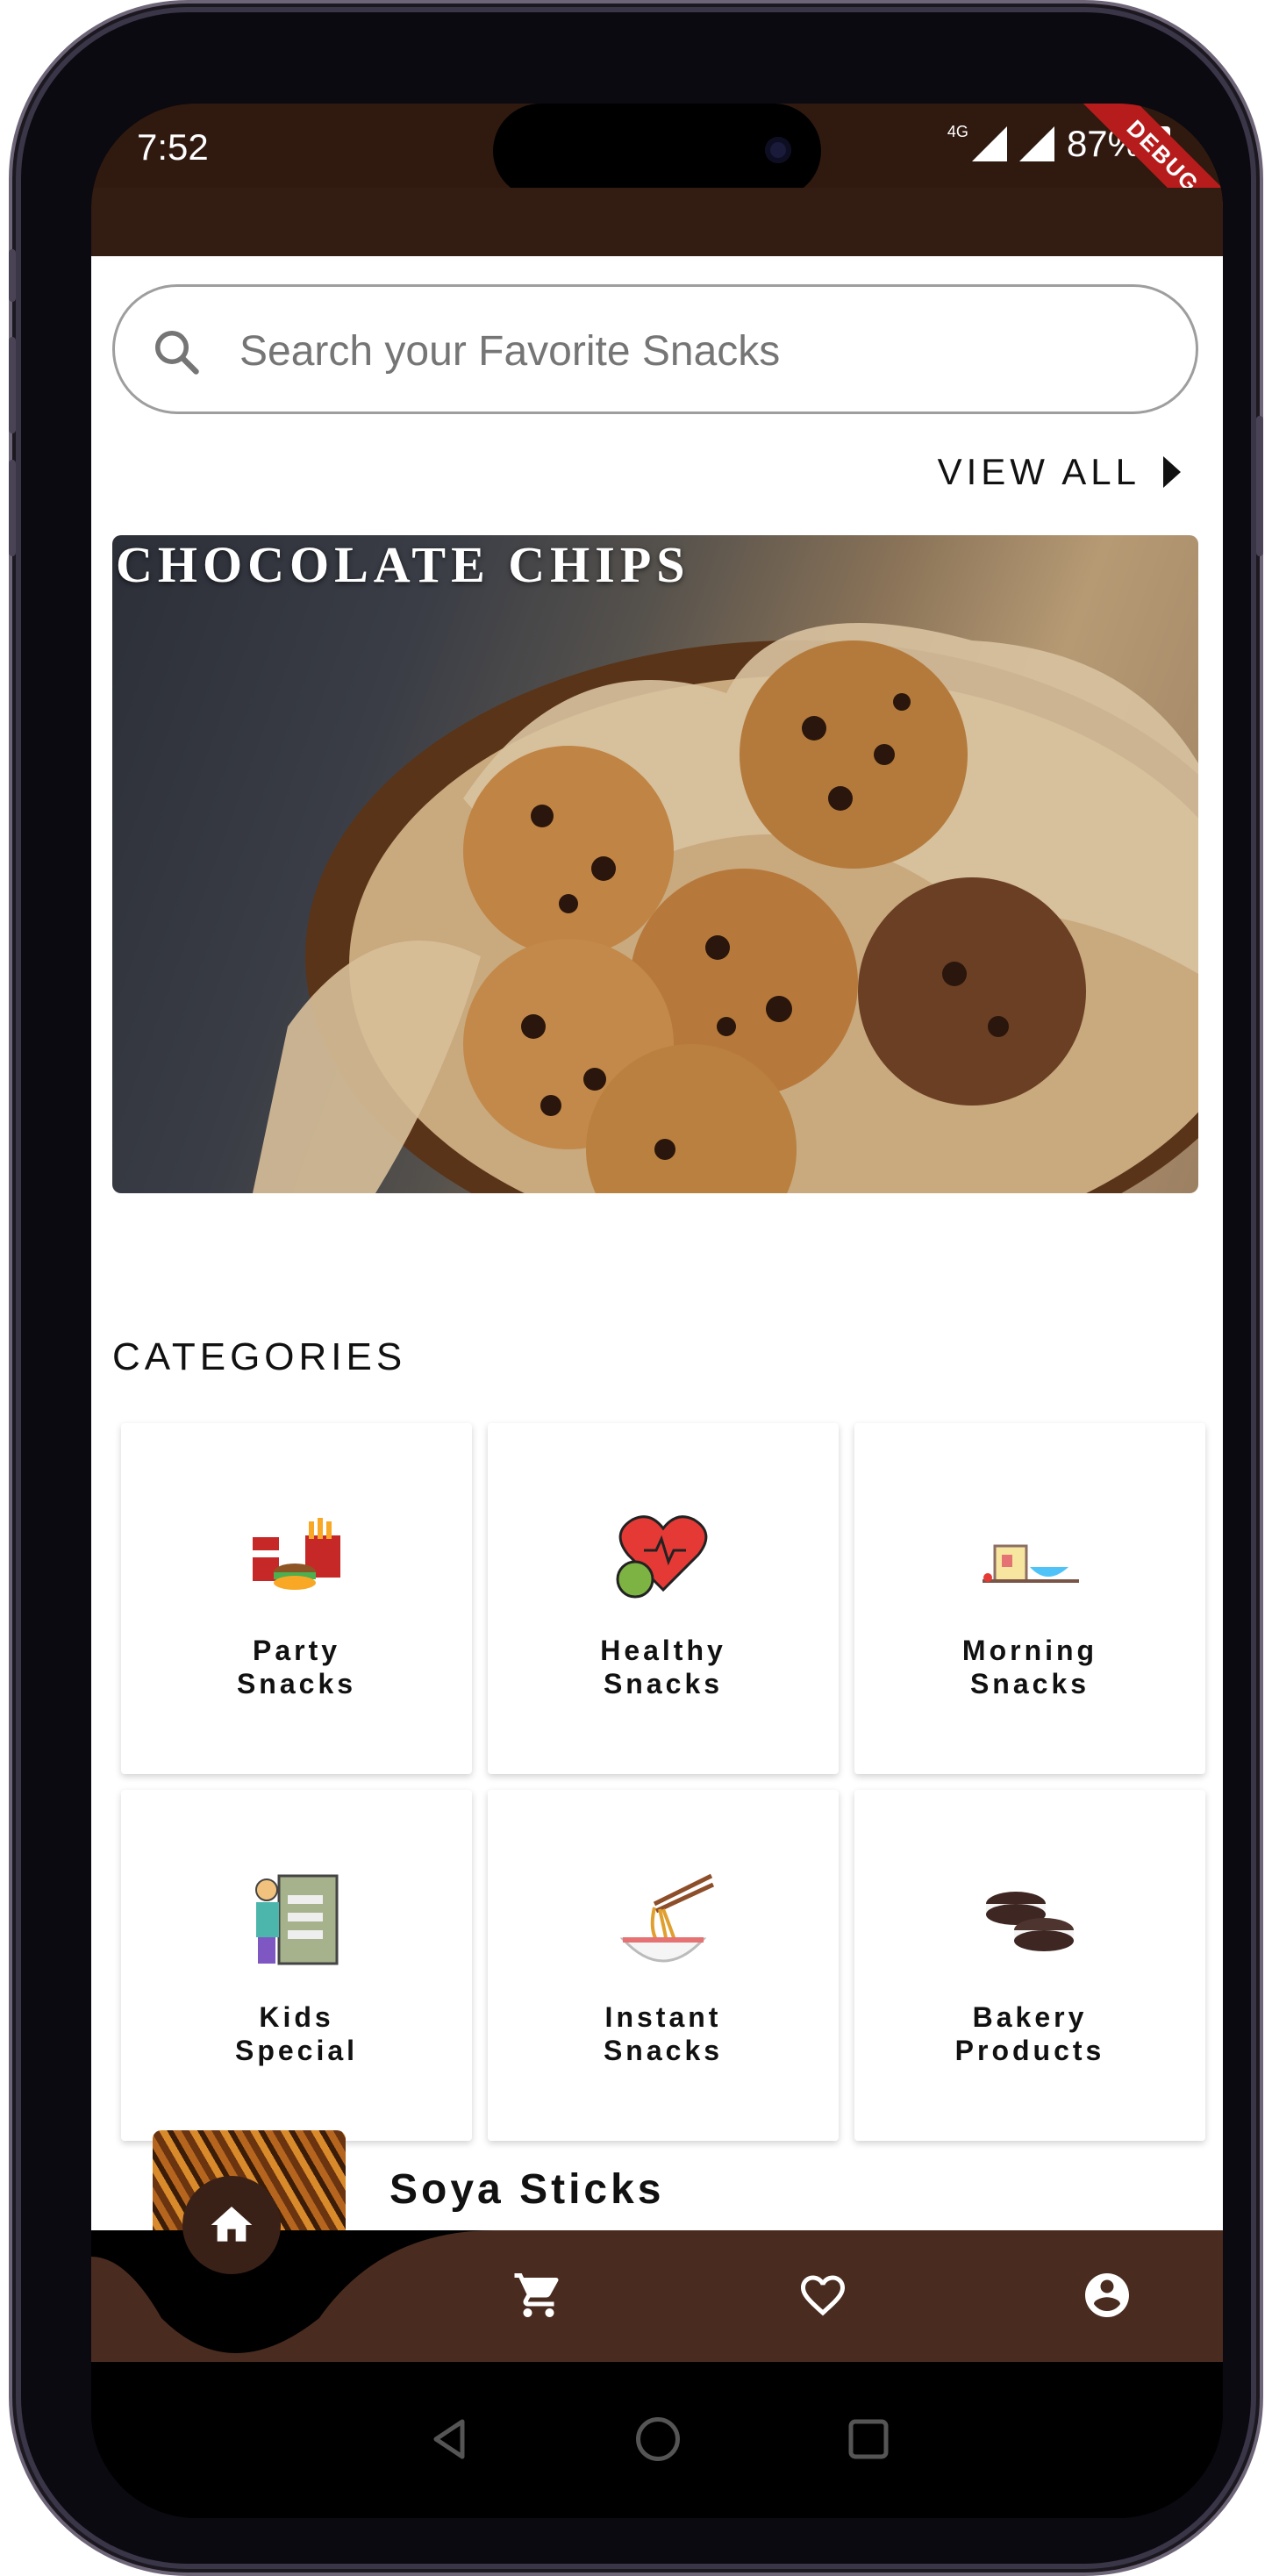  Describe the element at coordinates (663, 2033) in the screenshot. I see `category-label: Instant Snacks` at that location.